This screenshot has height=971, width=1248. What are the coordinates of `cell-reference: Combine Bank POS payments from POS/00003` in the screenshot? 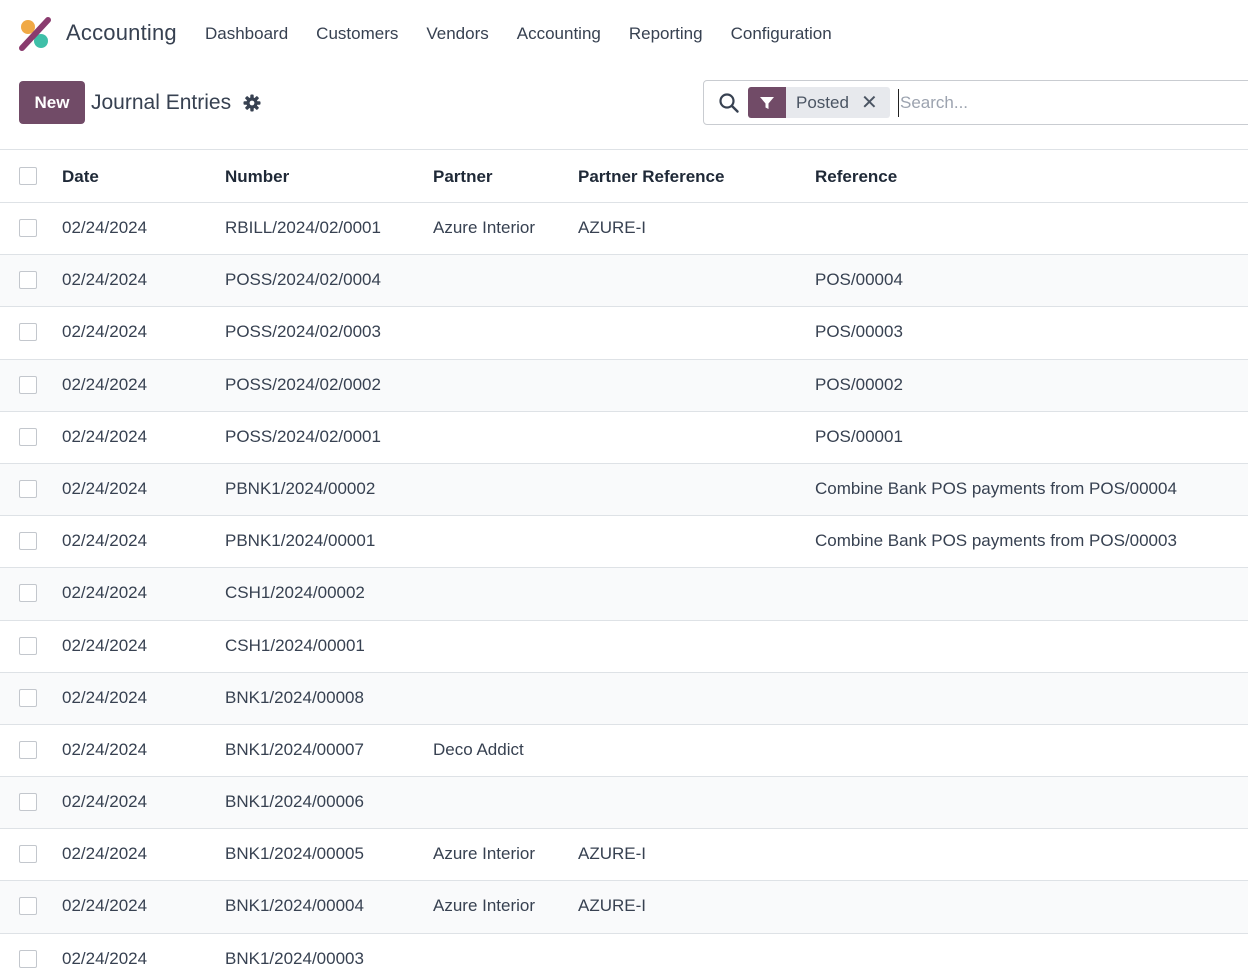 It's located at (996, 541).